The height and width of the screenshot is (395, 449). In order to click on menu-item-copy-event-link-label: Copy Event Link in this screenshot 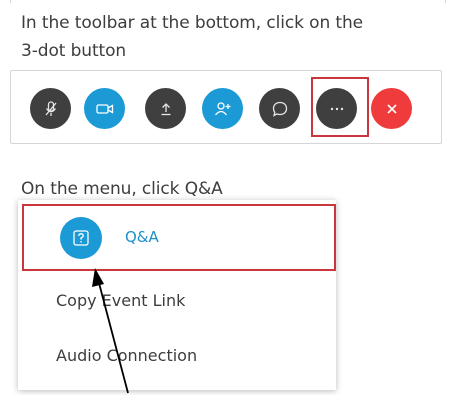, I will do `click(121, 300)`.